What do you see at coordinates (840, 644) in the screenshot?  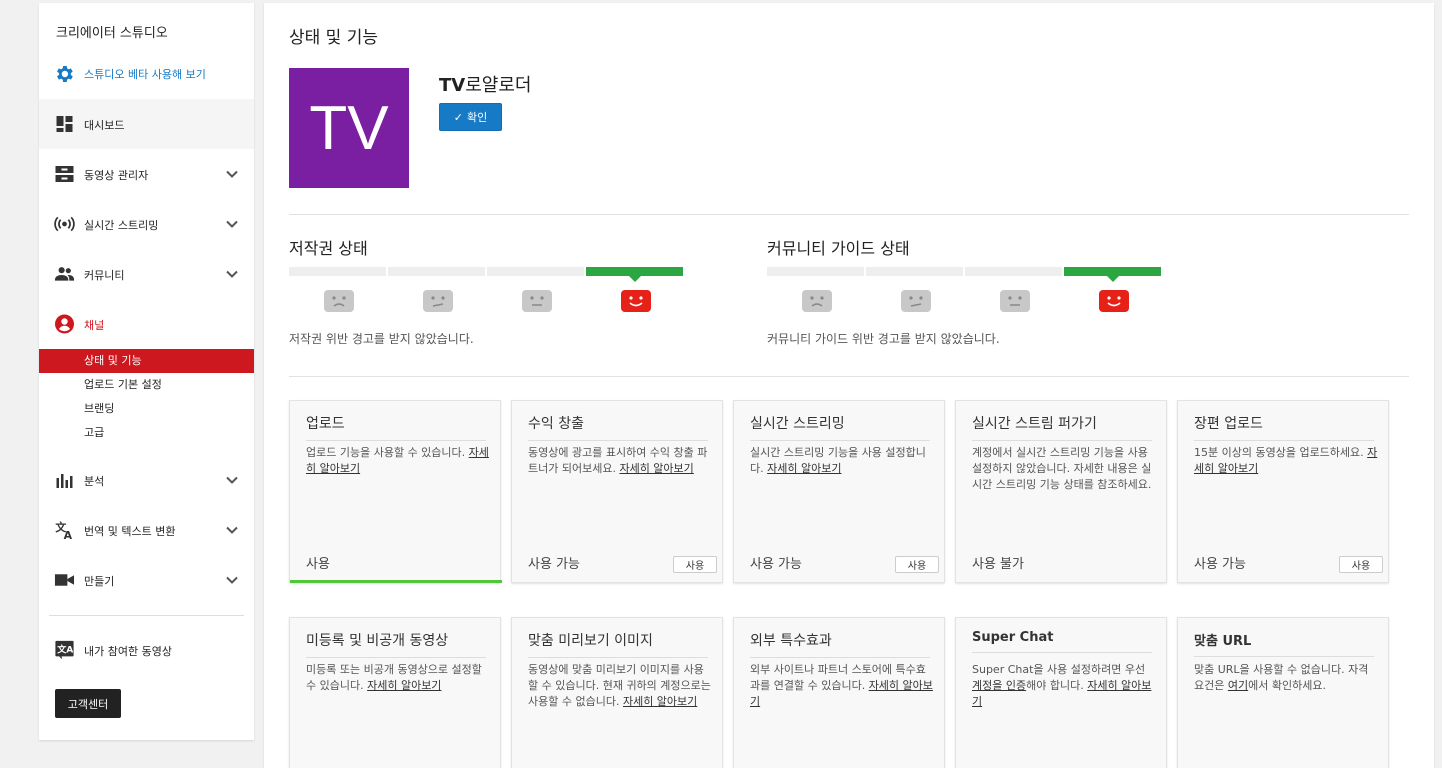 I see `feature-title: 외부 특수효과` at bounding box center [840, 644].